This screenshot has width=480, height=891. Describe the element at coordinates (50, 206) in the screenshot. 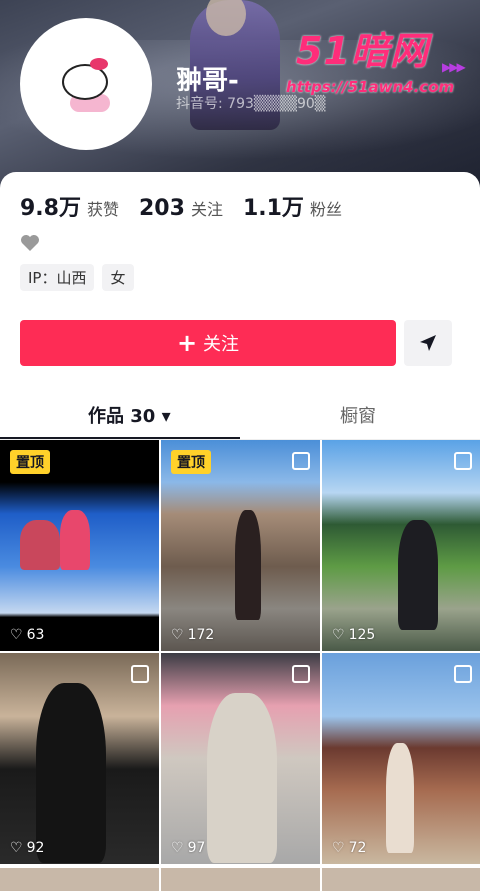

I see `likes-count: 9.8万` at that location.